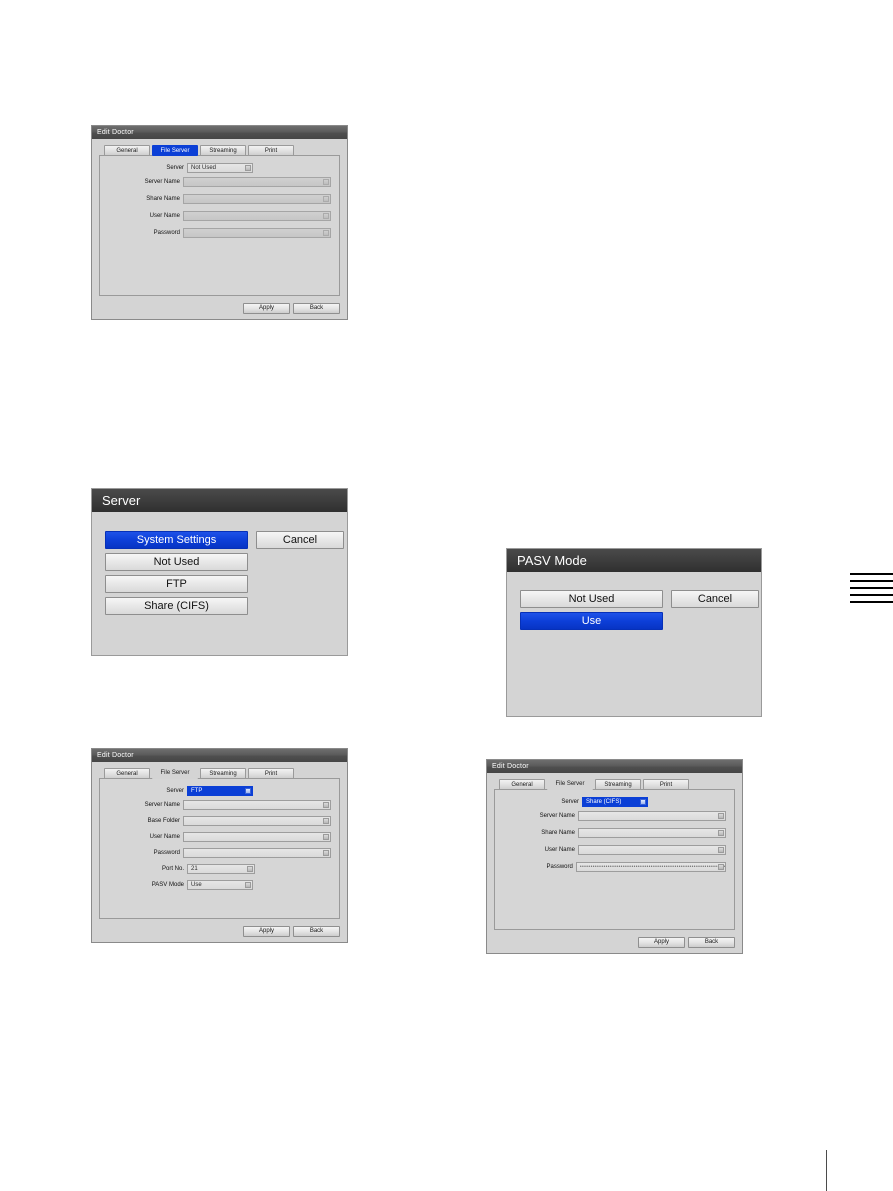  I want to click on label-user-name: User Name, so click(164, 216).